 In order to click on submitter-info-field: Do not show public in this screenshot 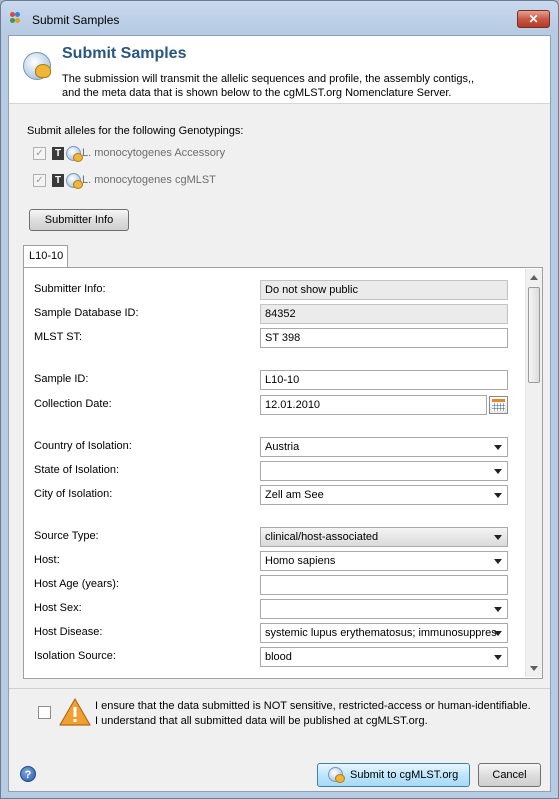, I will do `click(384, 290)`.